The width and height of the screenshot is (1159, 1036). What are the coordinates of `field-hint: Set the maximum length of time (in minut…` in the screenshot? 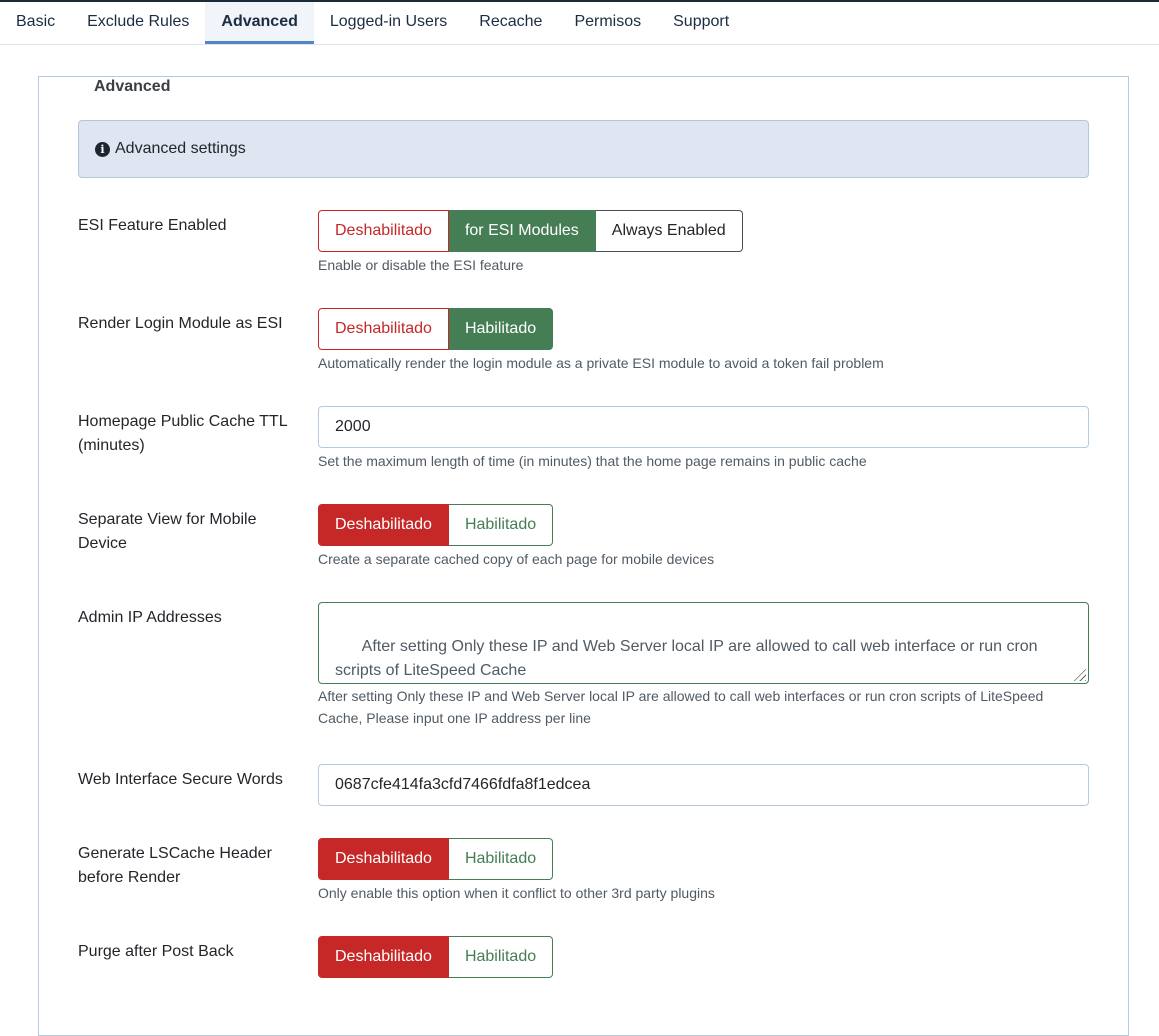 It's located at (592, 461).